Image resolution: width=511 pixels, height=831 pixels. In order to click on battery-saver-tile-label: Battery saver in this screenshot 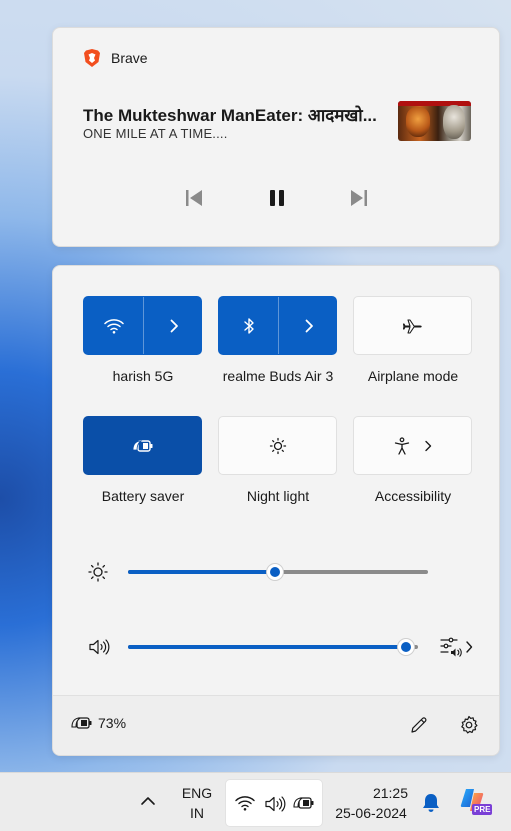, I will do `click(143, 496)`.